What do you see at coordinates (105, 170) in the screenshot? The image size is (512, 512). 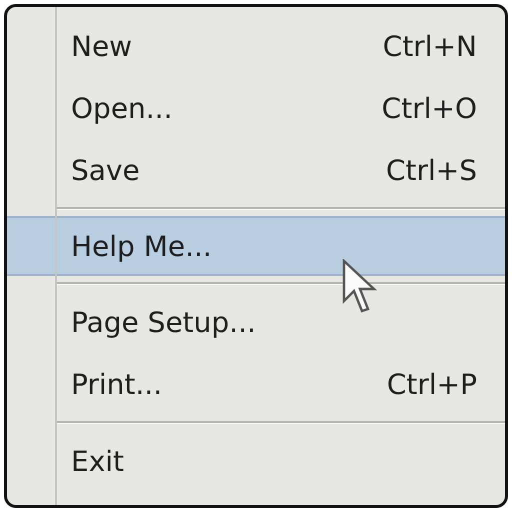 I see `menu-item-label: Save` at bounding box center [105, 170].